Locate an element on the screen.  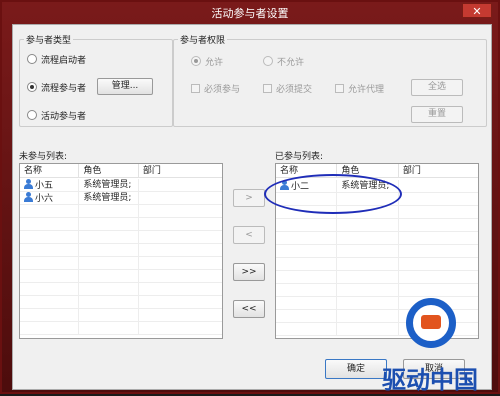
radio-label: 流程参与者 is located at coordinates (64, 88).